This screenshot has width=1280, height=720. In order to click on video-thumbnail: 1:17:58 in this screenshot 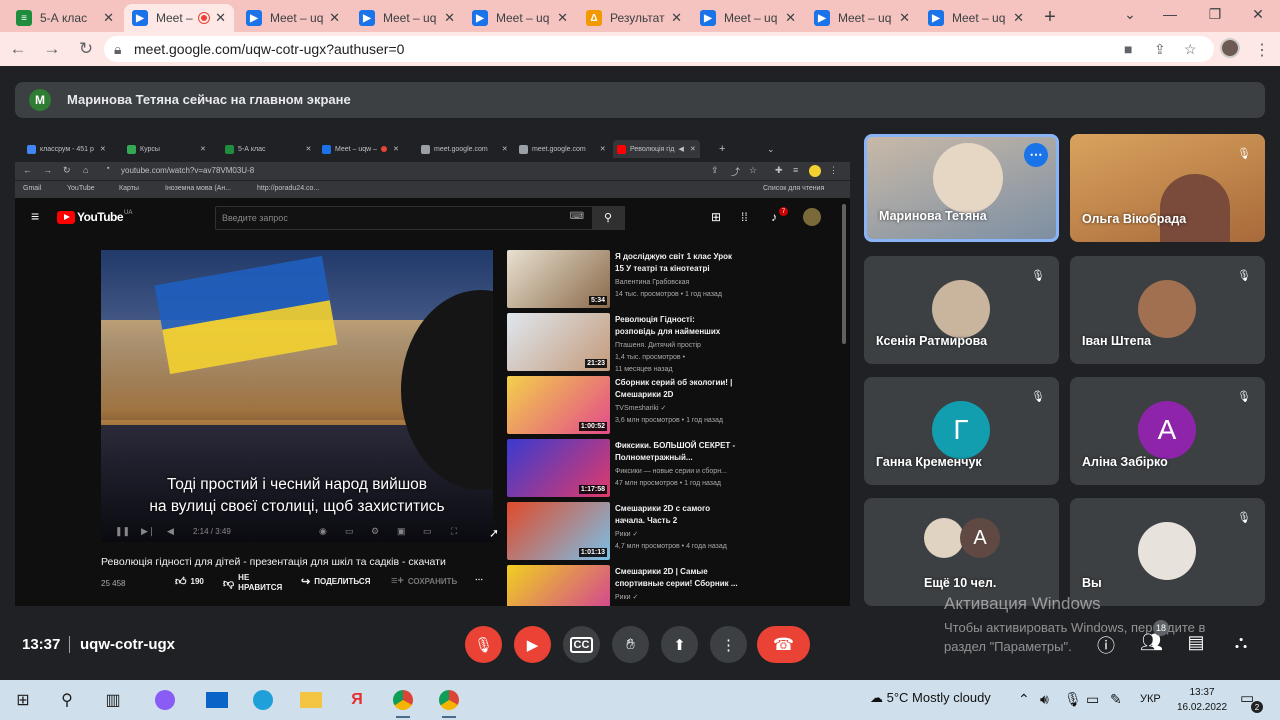, I will do `click(558, 468)`.